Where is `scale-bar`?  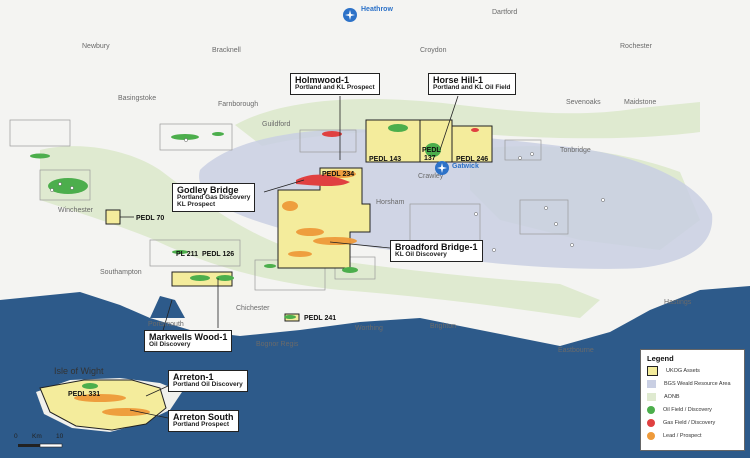
scale-bar is located at coordinates (40, 445).